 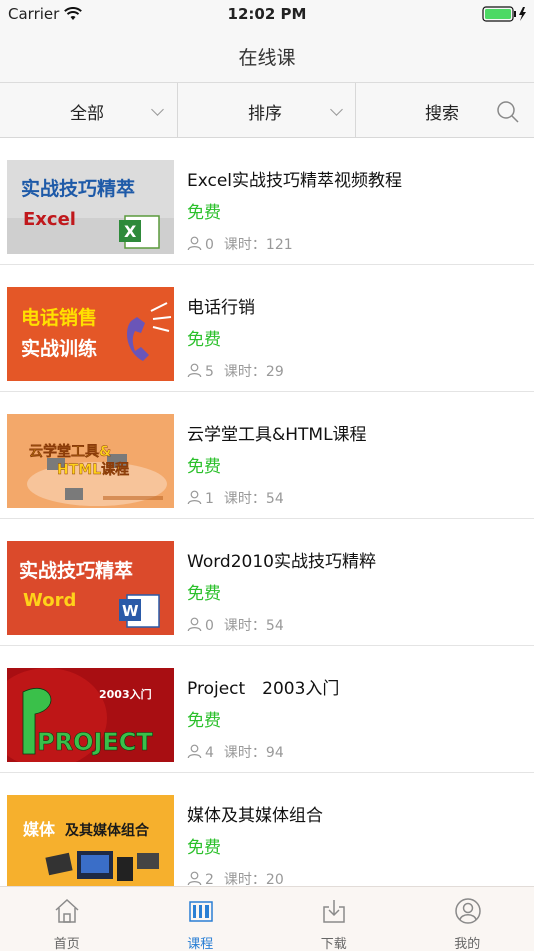 I want to click on course-title: 媒体及其媒体组合, so click(x=255, y=813).